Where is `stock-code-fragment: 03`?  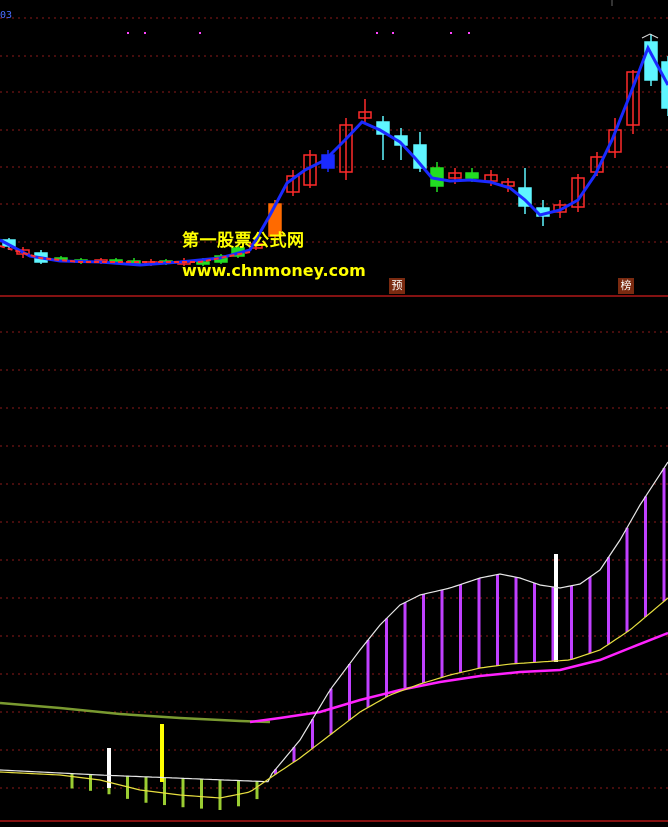
stock-code-fragment: 03 is located at coordinates (6, 15).